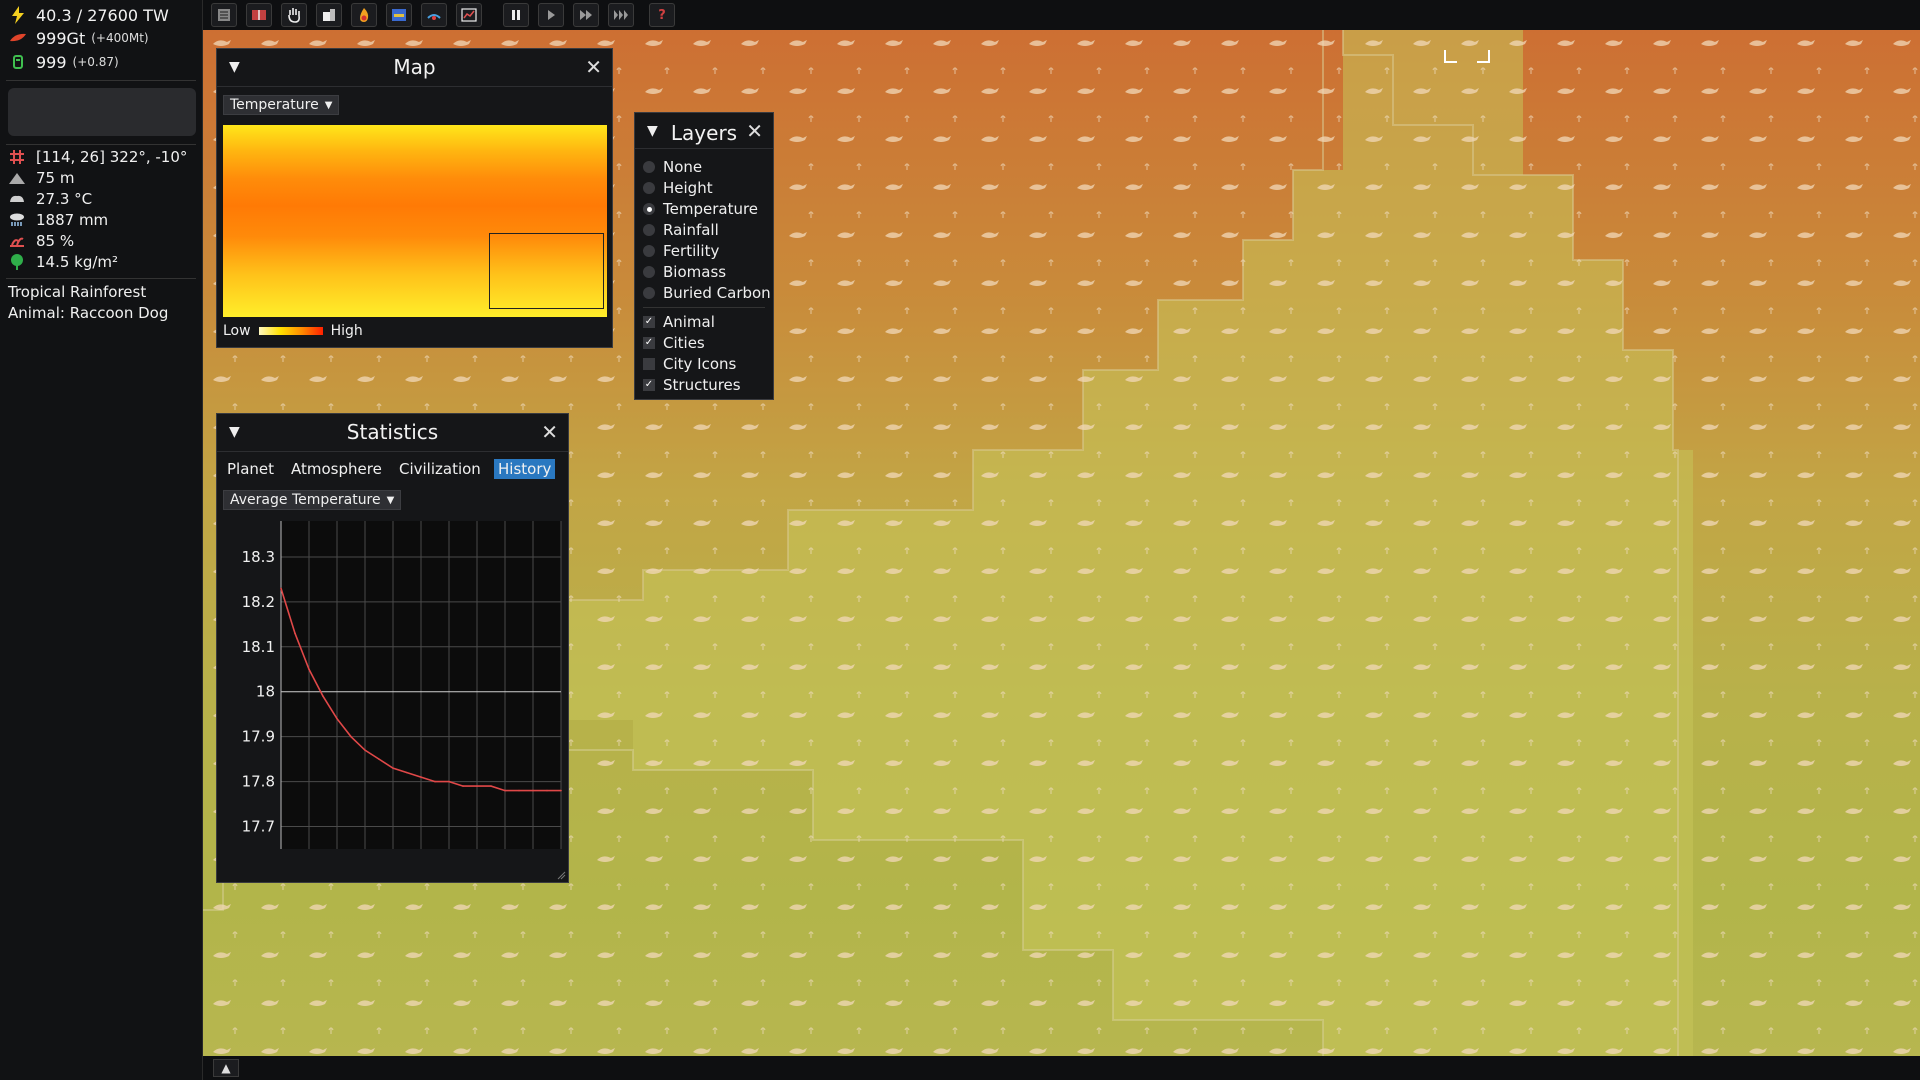 Image resolution: width=1920 pixels, height=1080 pixels. I want to click on y-tick-label: 17.8, so click(258, 782).